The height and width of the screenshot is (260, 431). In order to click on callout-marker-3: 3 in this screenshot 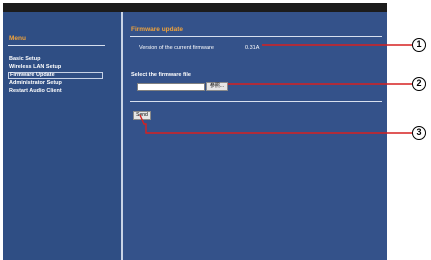, I will do `click(419, 133)`.